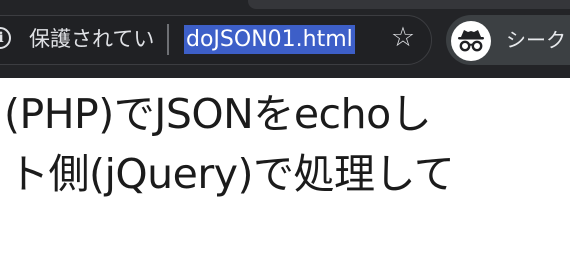  I want to click on star-icon: ☆, so click(403, 38).